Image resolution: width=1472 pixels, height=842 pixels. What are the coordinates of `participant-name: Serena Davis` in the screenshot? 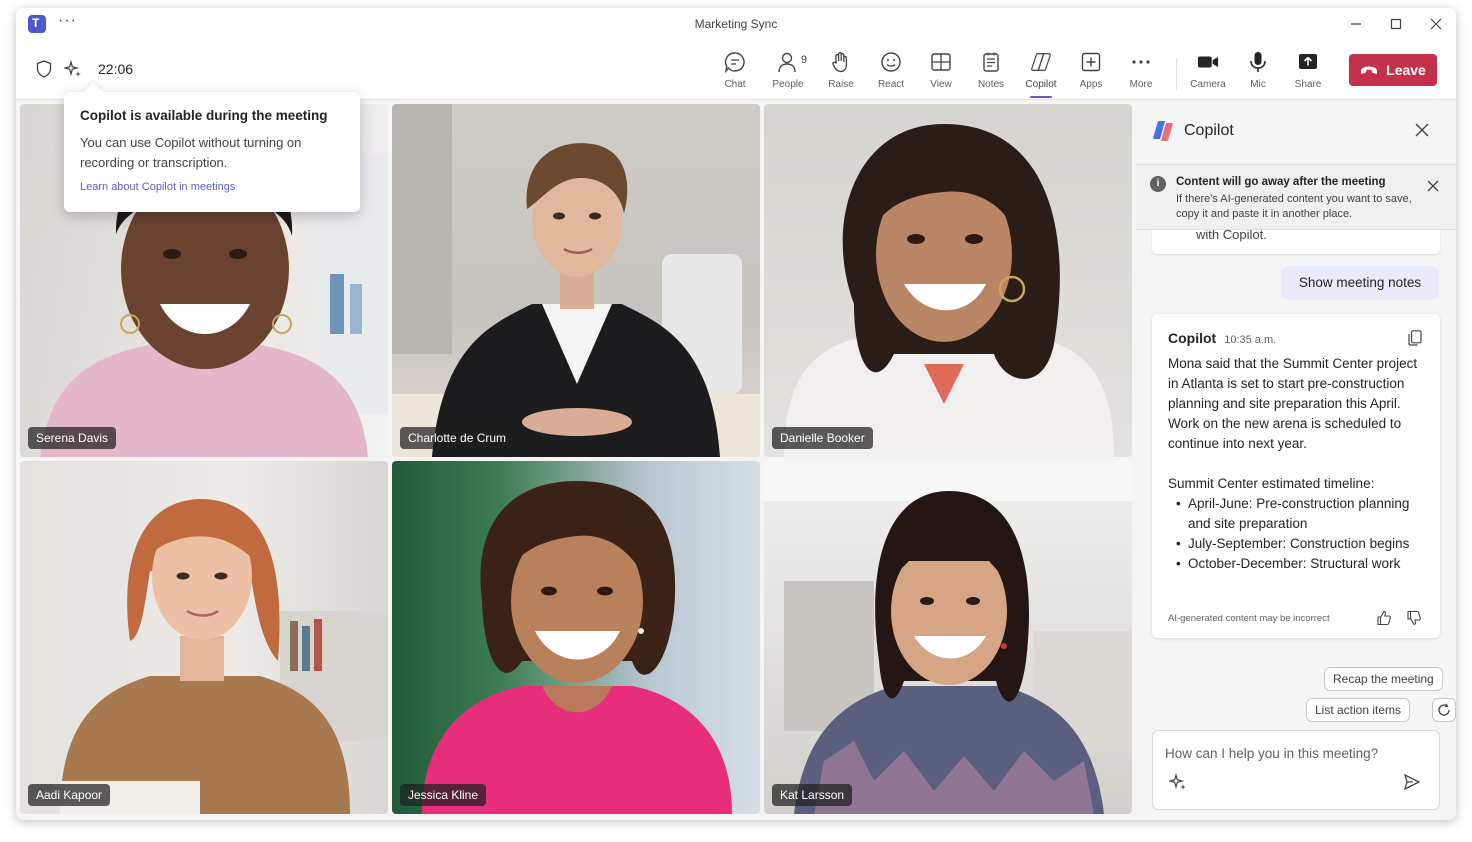 It's located at (72, 438).